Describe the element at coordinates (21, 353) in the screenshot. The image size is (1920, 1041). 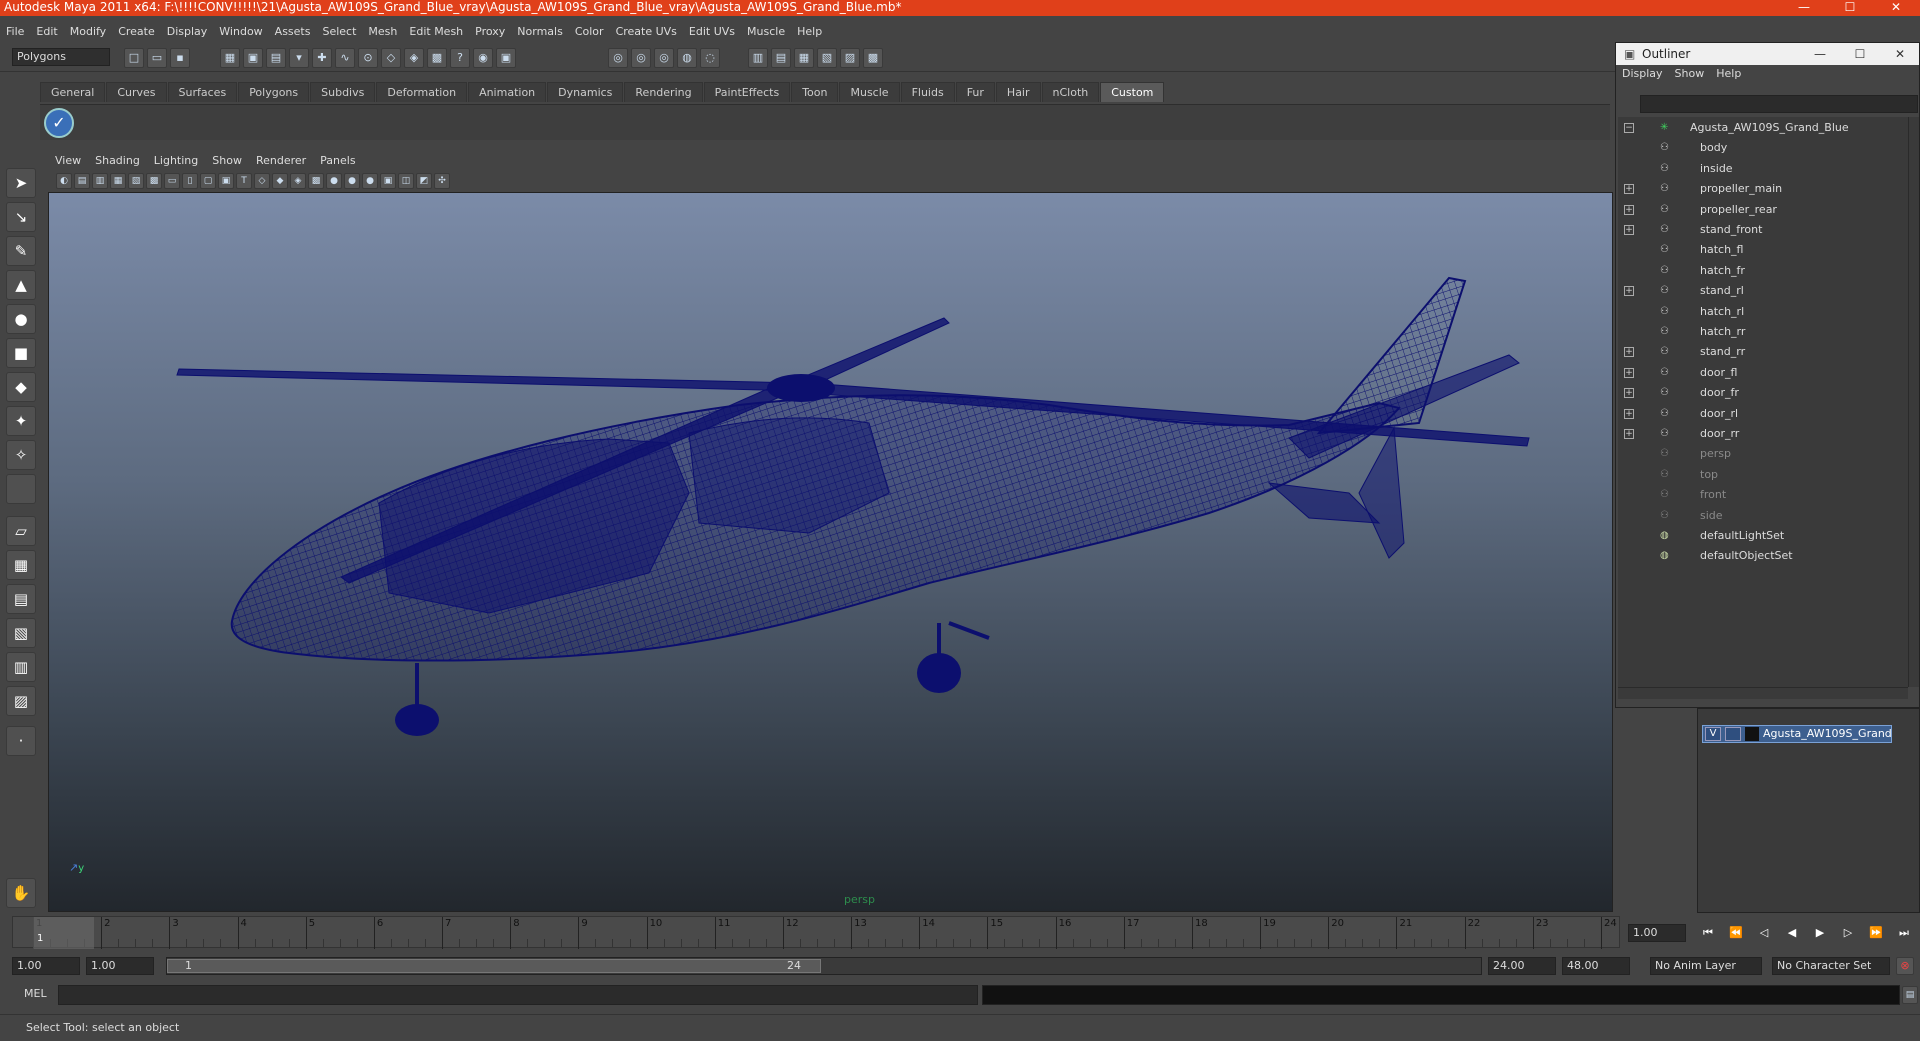
I see `scale-tool-icon: ■` at that location.